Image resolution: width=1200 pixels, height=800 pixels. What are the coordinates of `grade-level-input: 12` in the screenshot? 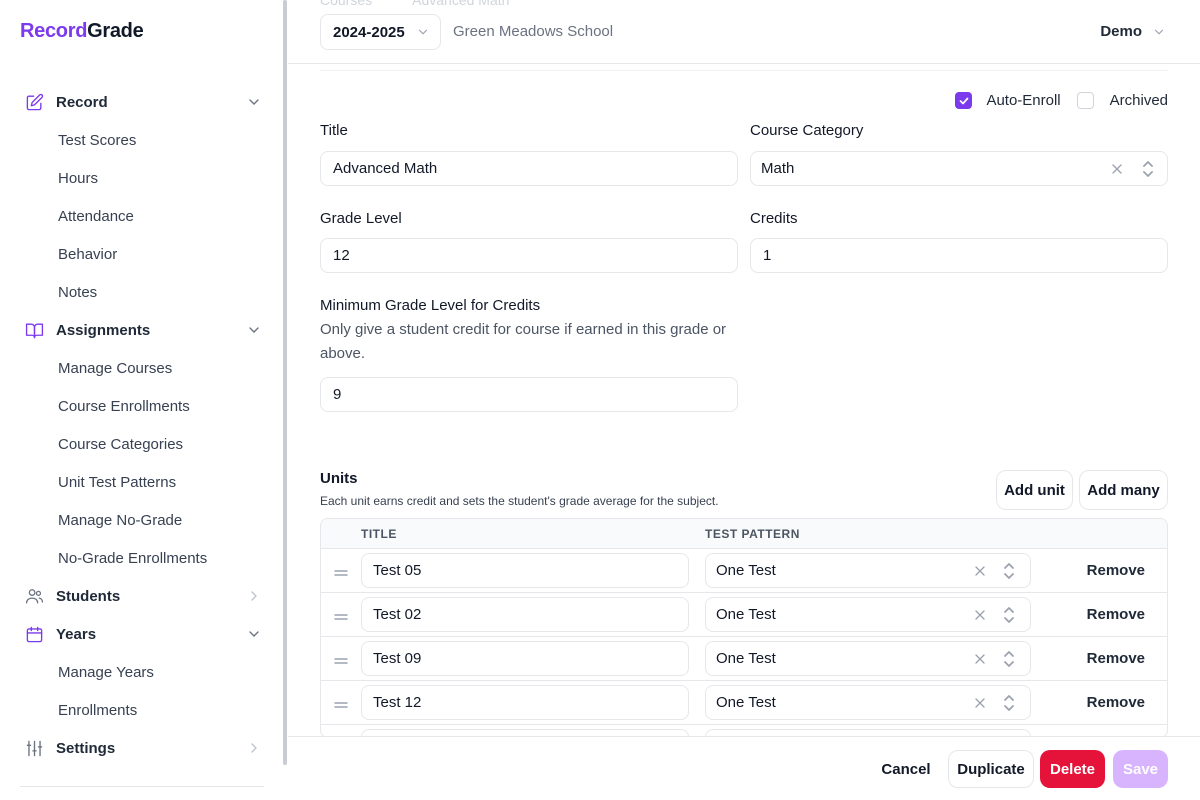 It's located at (529, 255).